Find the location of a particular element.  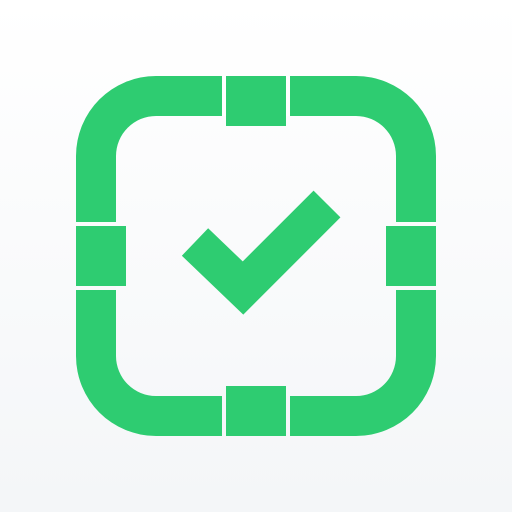

checkmark-icon is located at coordinates (261, 252).